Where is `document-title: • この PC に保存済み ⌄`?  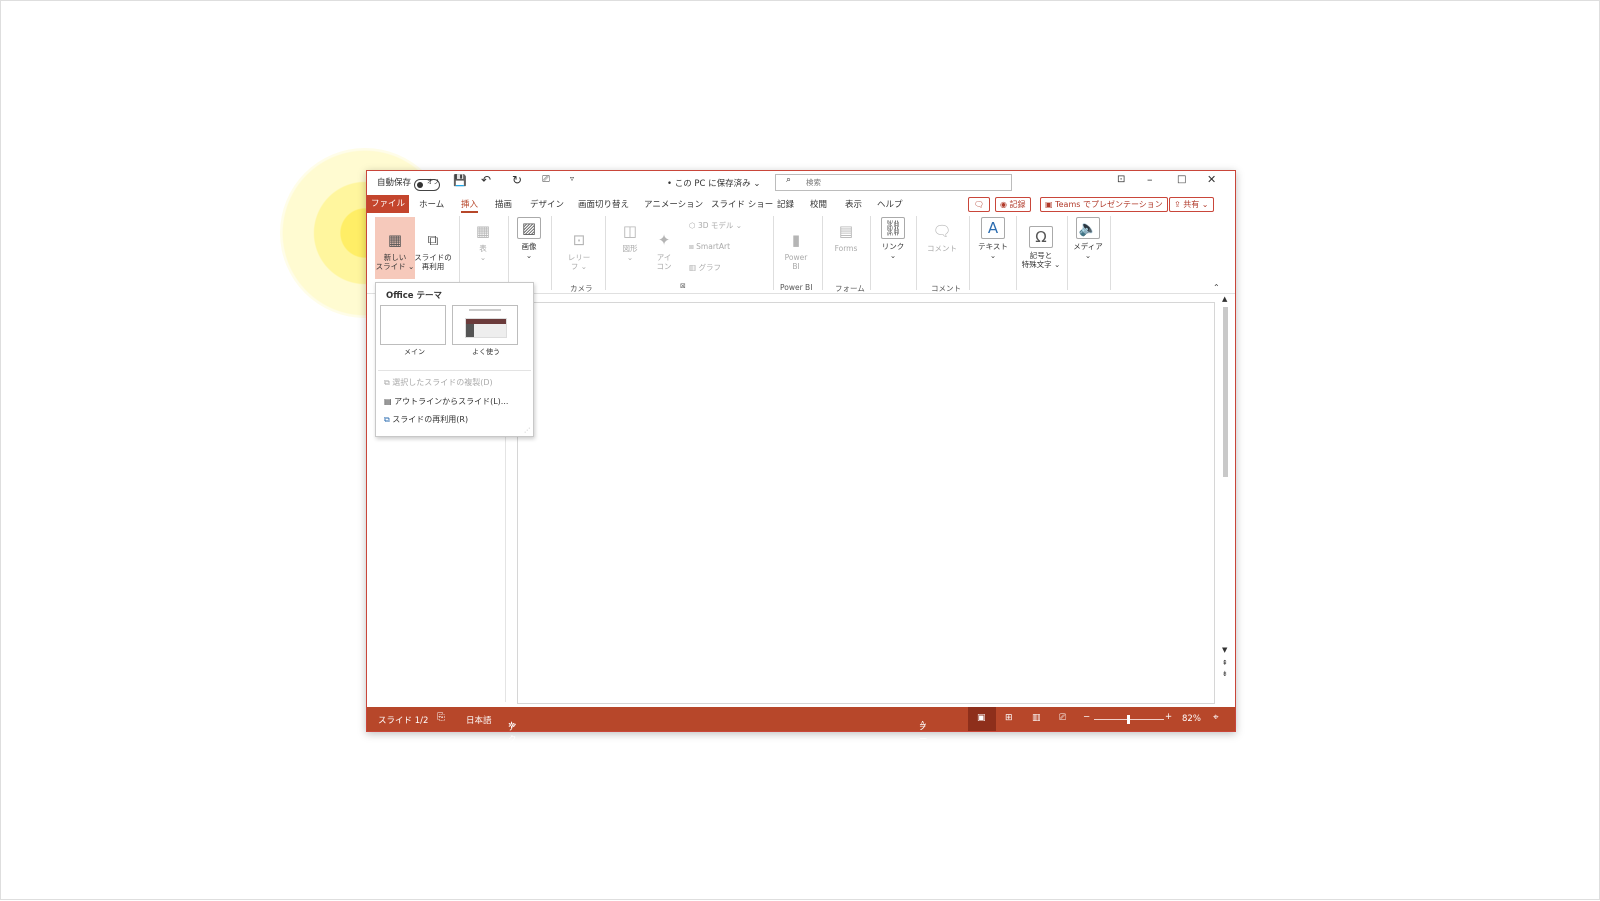 document-title: • この PC に保存済み ⌄ is located at coordinates (714, 183).